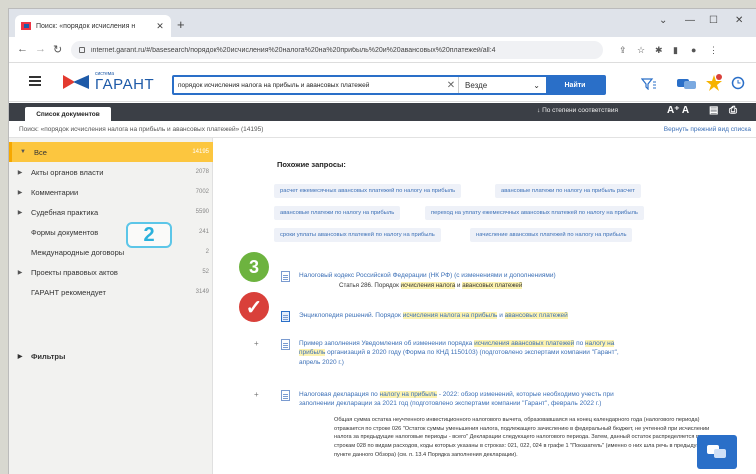 The height and width of the screenshot is (474, 756). I want to click on browser-tab: Поиск: «порядок исчисления н ✕, so click(93, 26).